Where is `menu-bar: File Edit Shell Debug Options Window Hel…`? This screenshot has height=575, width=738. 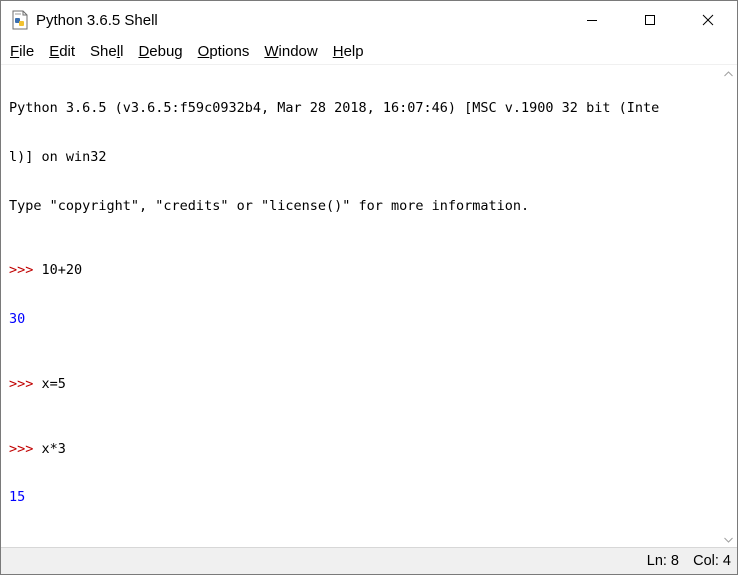 menu-bar: File Edit Shell Debug Options Window Hel… is located at coordinates (369, 52).